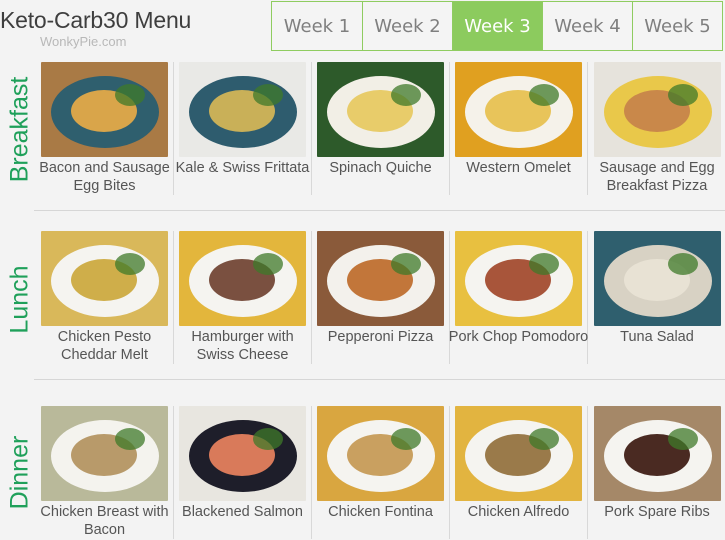 The width and height of the screenshot is (725, 540). Describe the element at coordinates (381, 168) in the screenshot. I see `meal-name: Spinach Quiche` at that location.